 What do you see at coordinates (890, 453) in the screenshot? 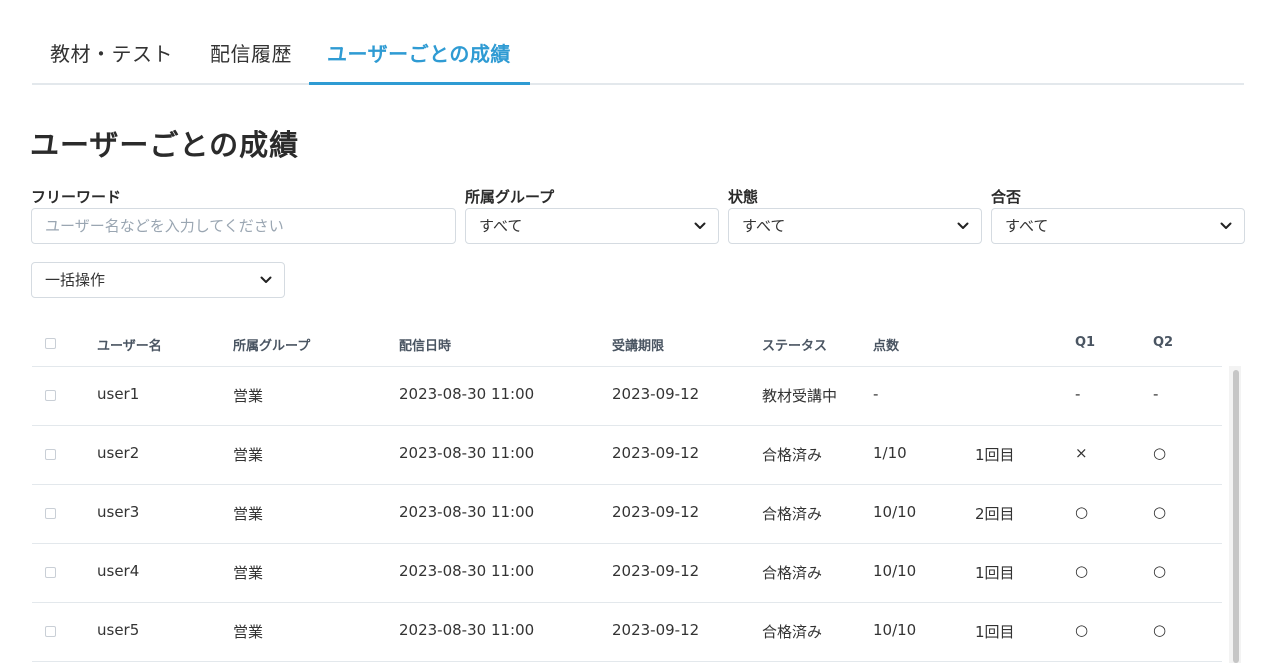
I see `cell-score: 1/10` at bounding box center [890, 453].